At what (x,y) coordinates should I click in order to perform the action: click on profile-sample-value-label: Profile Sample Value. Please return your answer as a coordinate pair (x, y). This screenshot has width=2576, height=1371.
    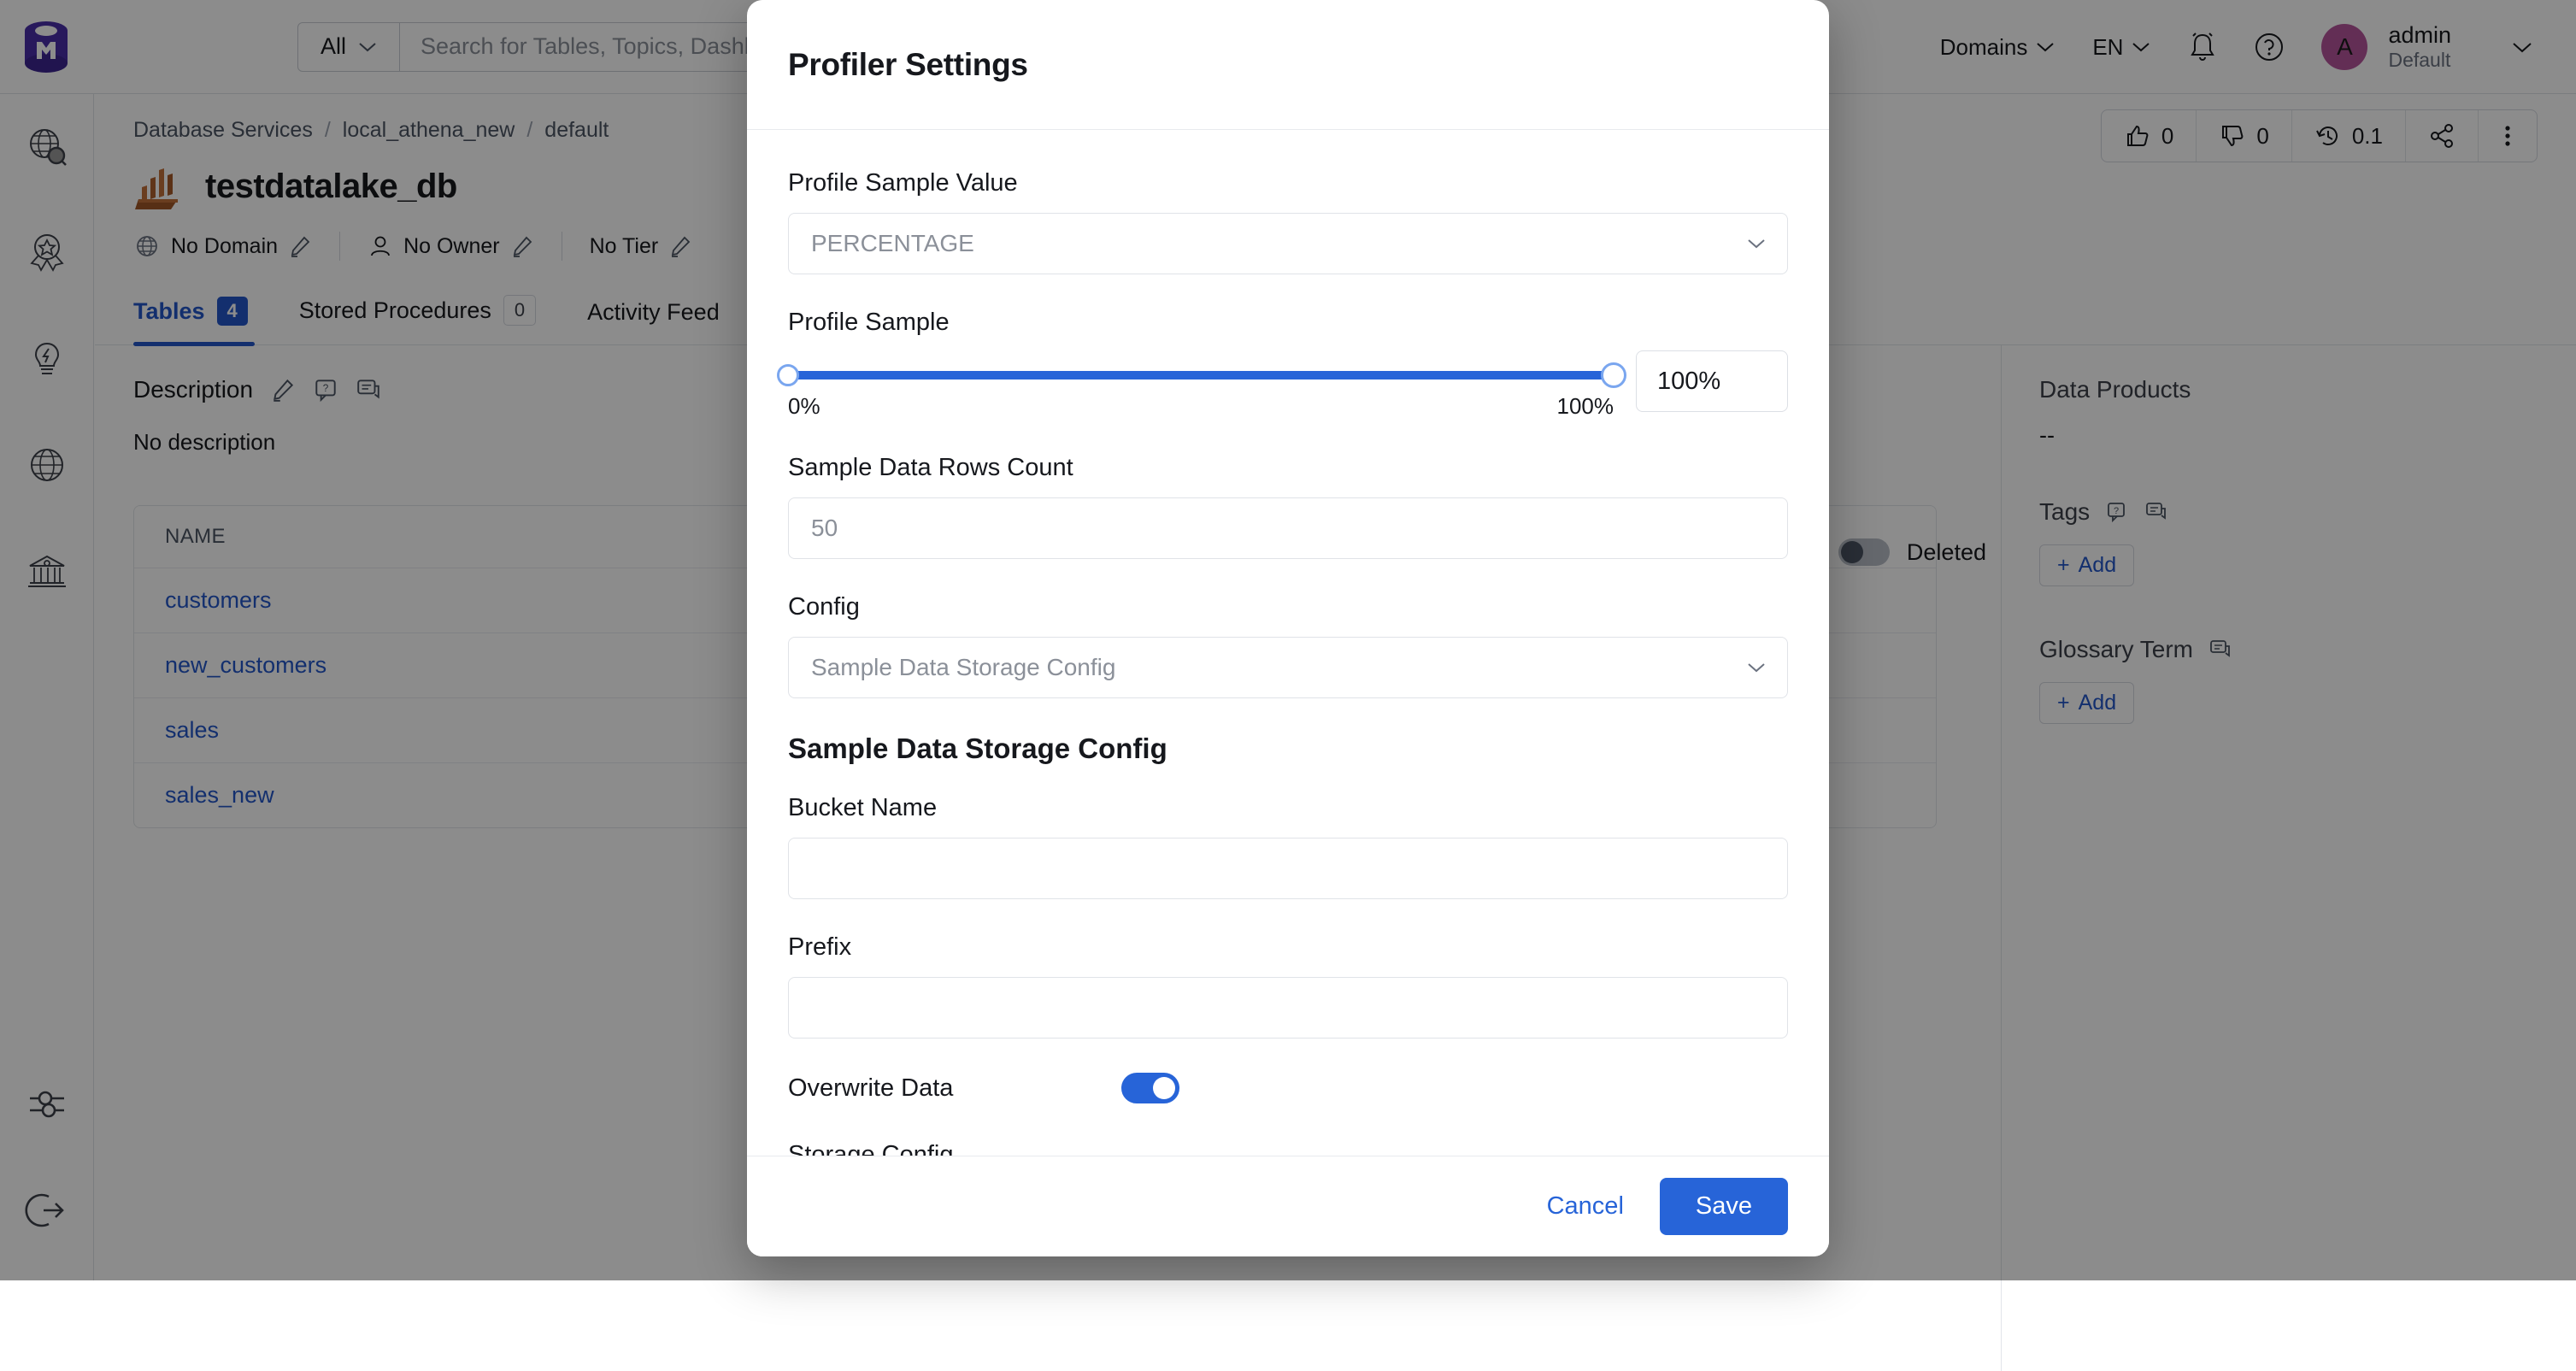
    Looking at the image, I should click on (1288, 183).